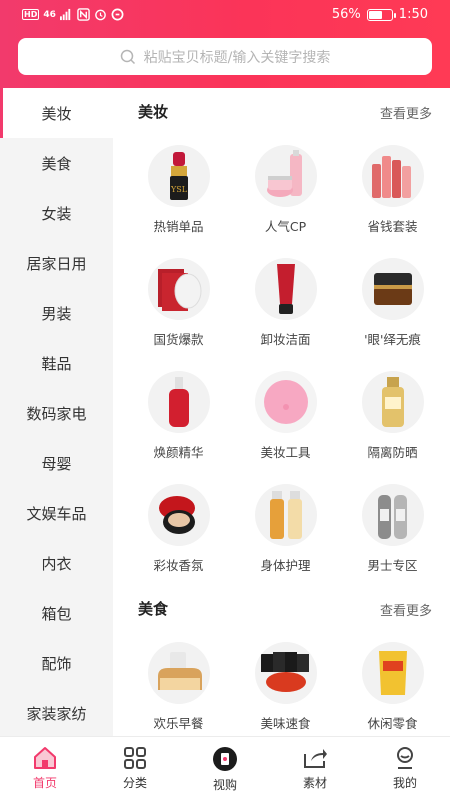 This screenshot has height=800, width=450. I want to click on sidebar-item-accessories: 配饰, so click(56, 663).